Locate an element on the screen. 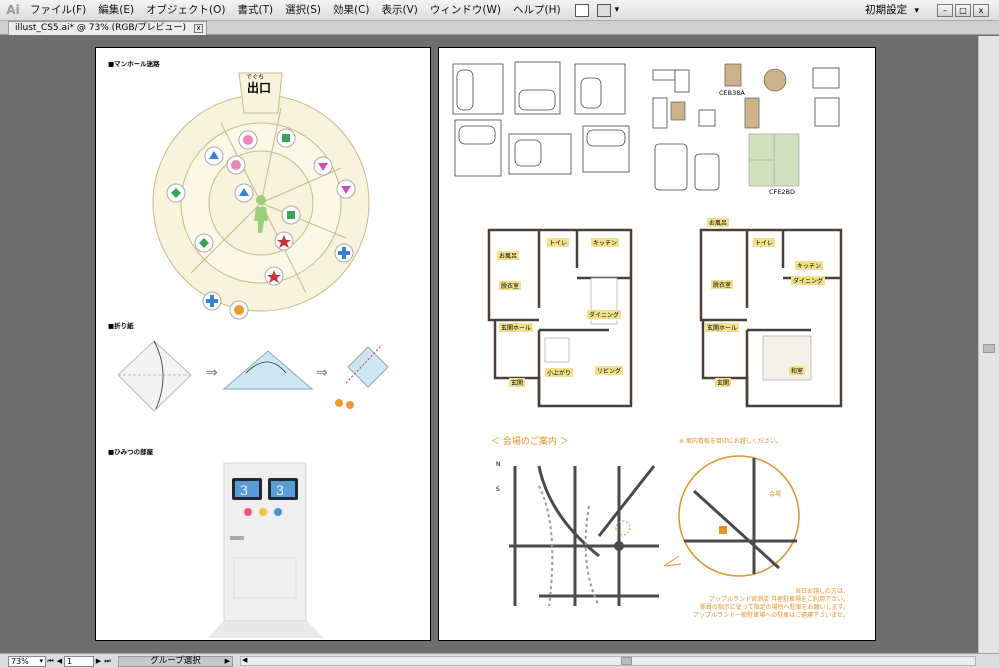 This screenshot has width=999, height=668. exit-label: 出口 is located at coordinates (259, 88).